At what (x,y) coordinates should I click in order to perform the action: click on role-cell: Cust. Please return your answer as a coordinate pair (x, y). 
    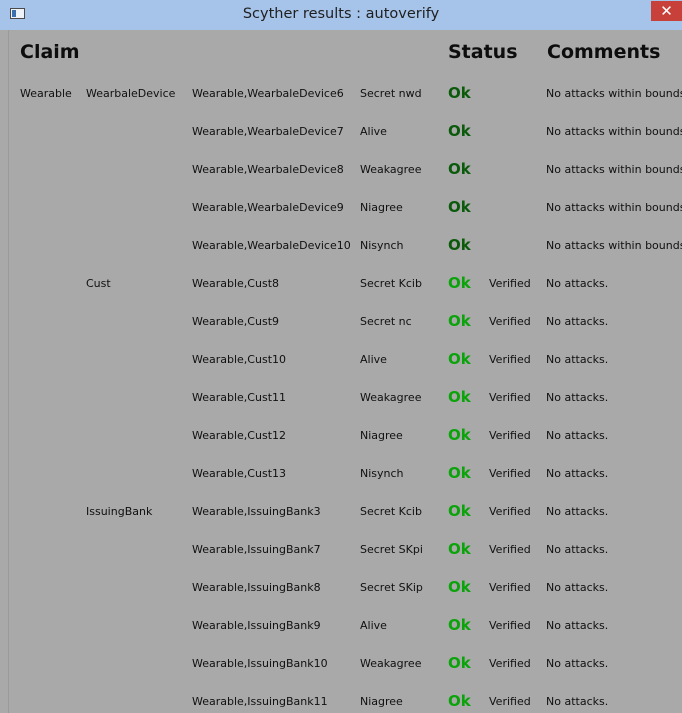
    Looking at the image, I should click on (98, 283).